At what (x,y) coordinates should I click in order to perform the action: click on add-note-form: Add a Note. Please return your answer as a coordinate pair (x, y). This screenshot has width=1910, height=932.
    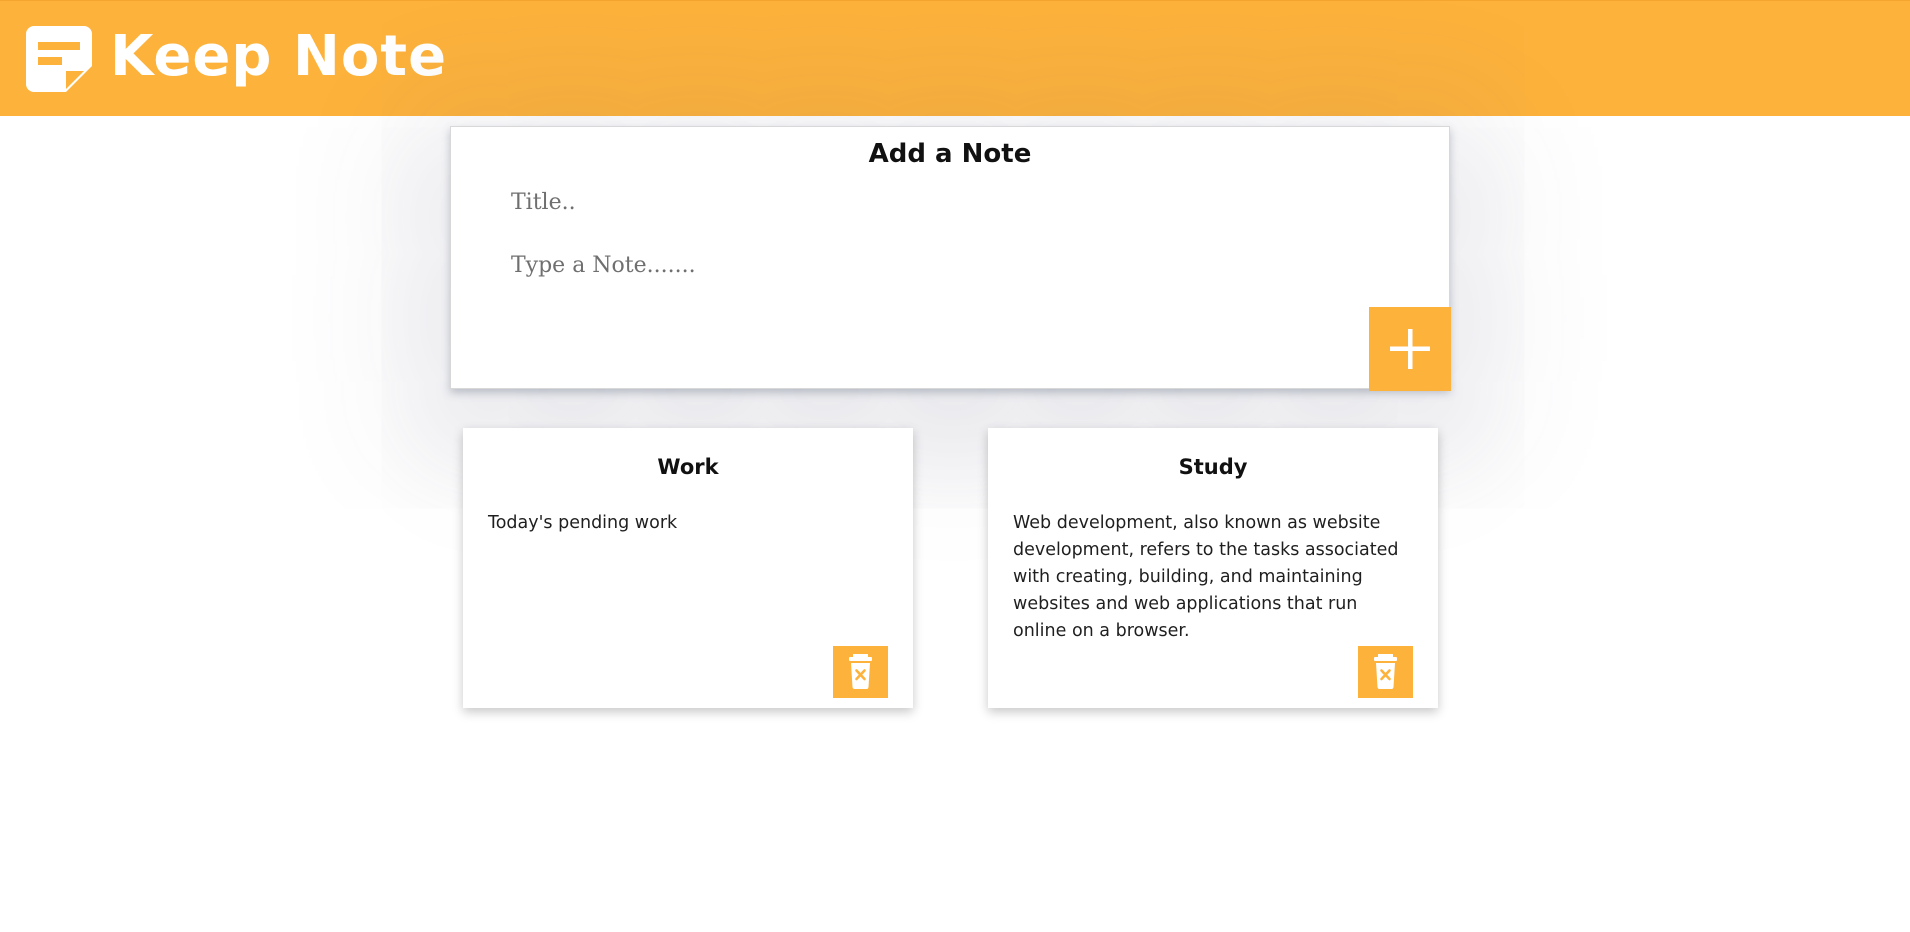
    Looking at the image, I should click on (950, 258).